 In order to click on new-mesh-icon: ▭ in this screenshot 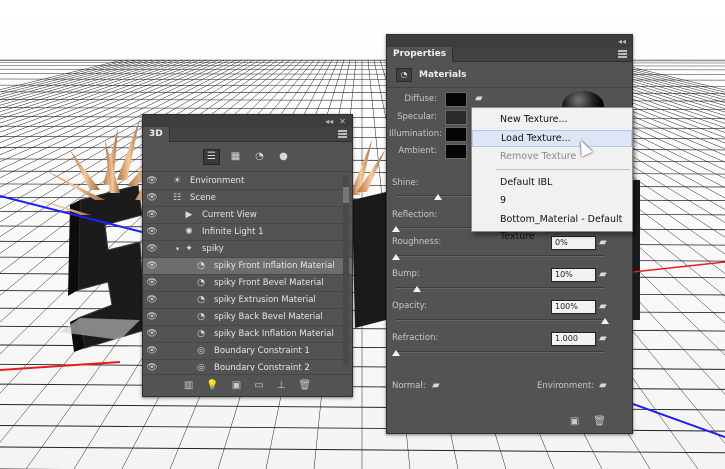, I will do `click(258, 385)`.